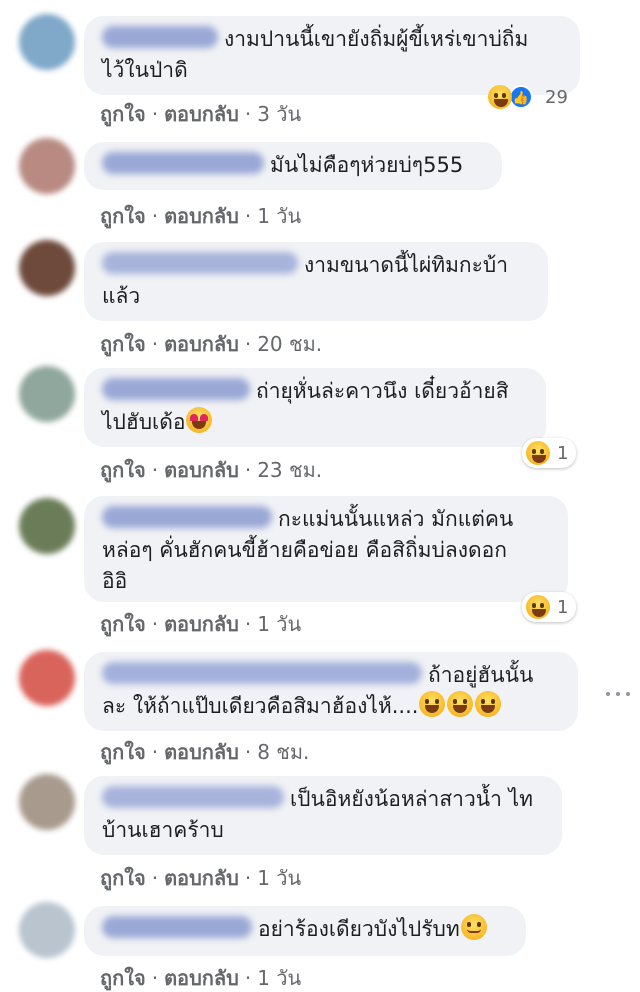  What do you see at coordinates (556, 97) in the screenshot?
I see `reaction-count: 29` at bounding box center [556, 97].